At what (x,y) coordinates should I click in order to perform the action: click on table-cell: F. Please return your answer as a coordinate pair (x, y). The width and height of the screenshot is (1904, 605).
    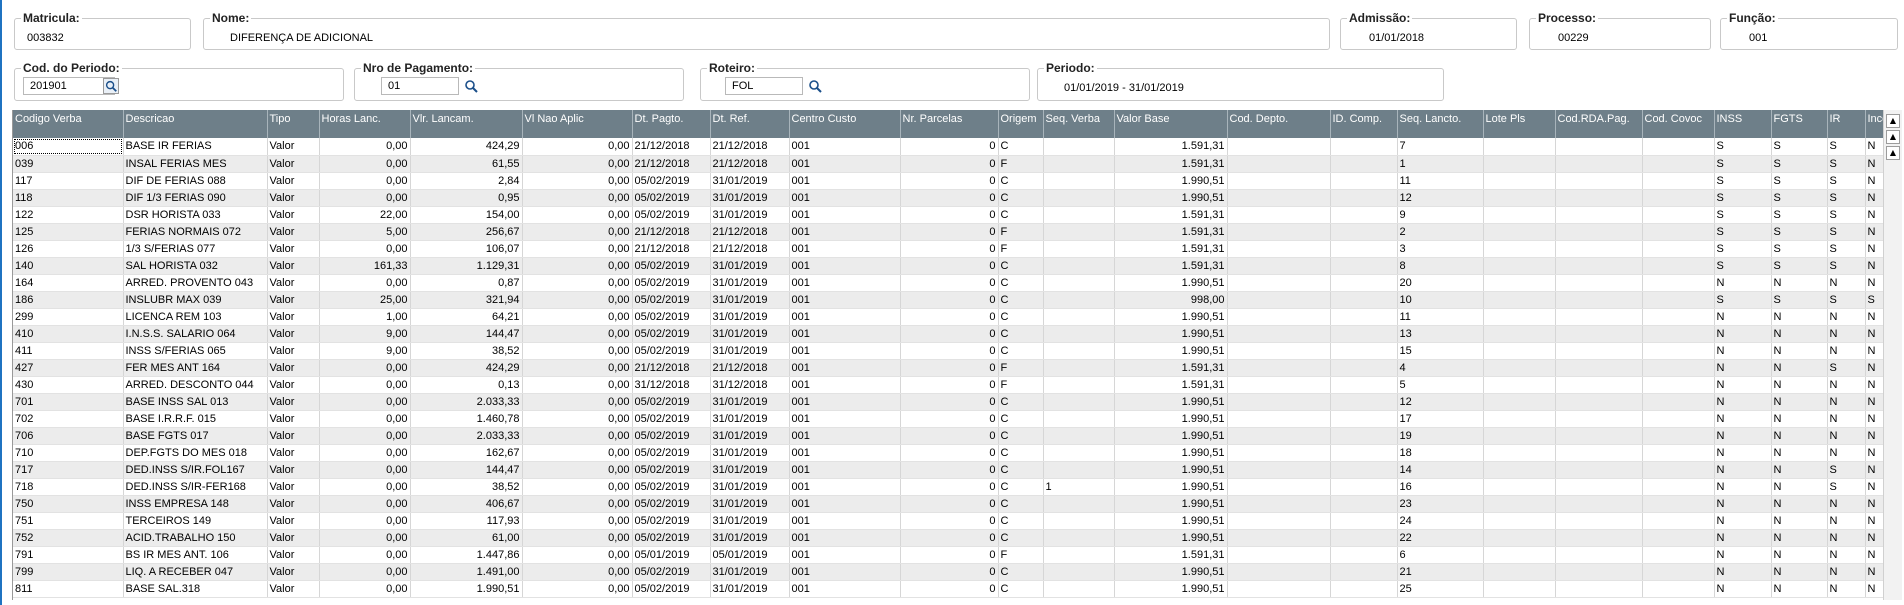
    Looking at the image, I should click on (1021, 164).